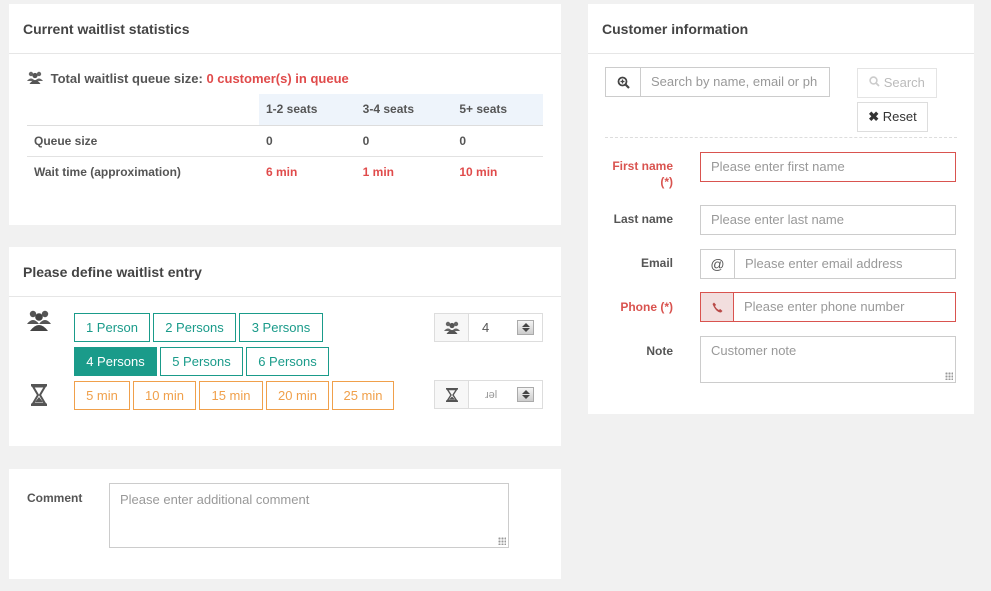 This screenshot has width=991, height=591. I want to click on comment-placeholder: Please enter additional comment, so click(215, 499).